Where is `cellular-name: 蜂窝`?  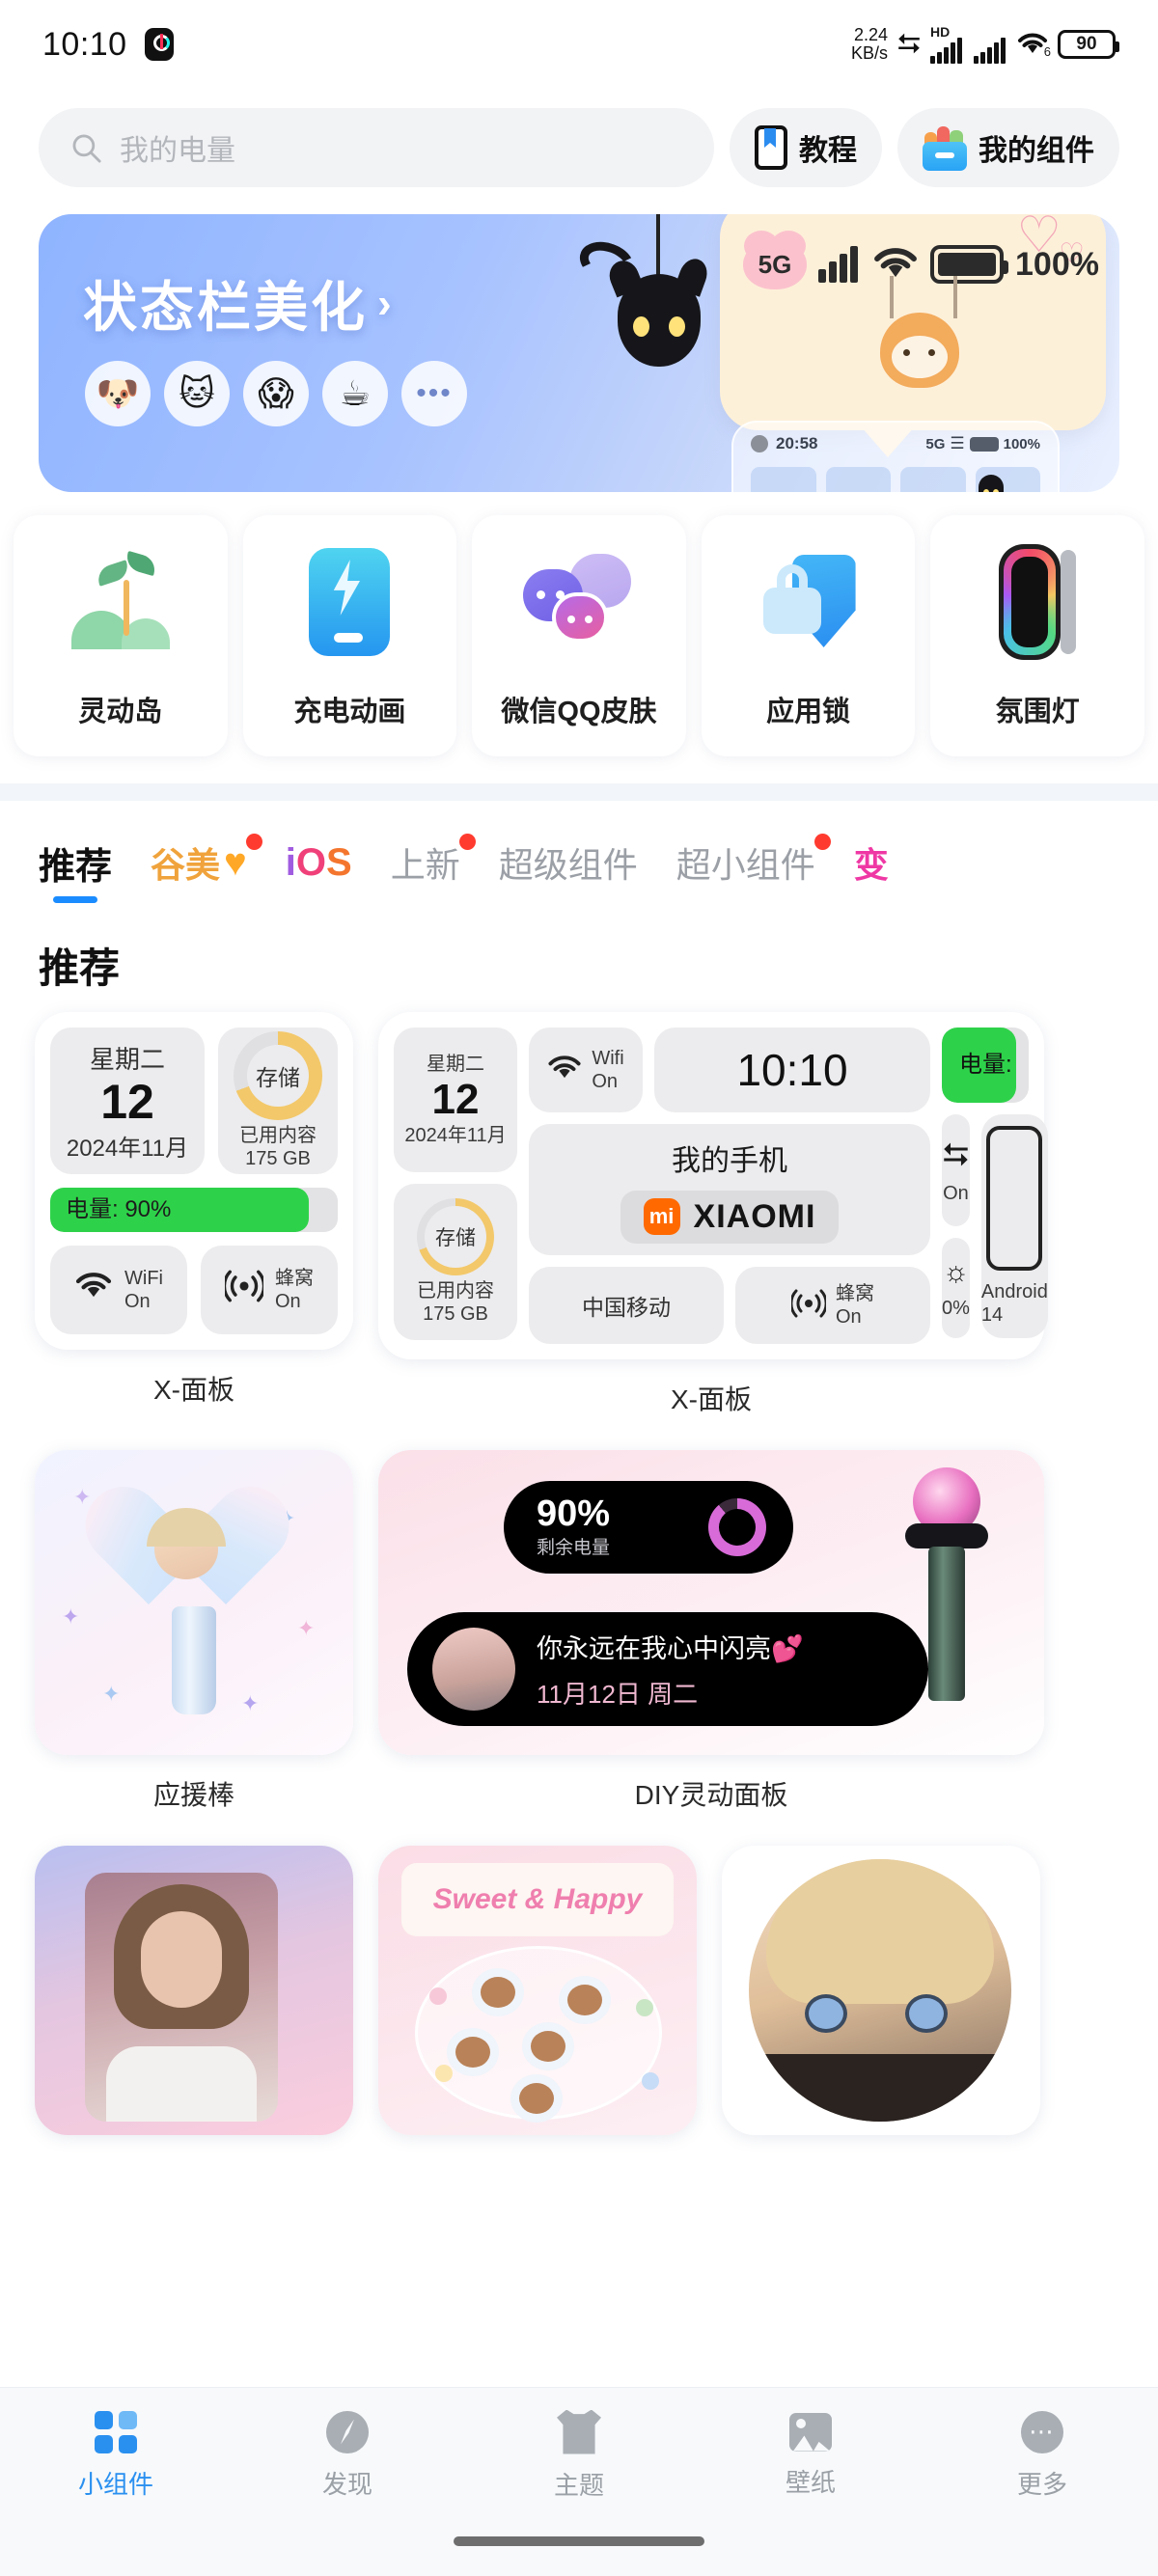 cellular-name: 蜂窝 is located at coordinates (855, 1293).